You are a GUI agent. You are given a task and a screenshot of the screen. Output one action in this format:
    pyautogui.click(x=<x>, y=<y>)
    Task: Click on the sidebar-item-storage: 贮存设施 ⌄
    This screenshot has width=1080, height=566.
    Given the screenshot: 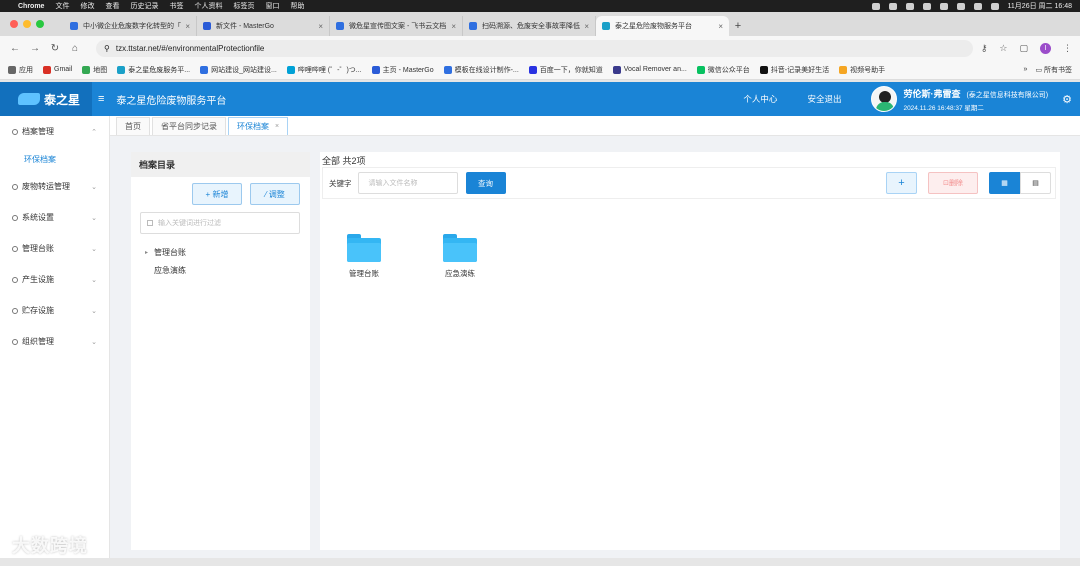 What is the action you would take?
    pyautogui.click(x=54, y=310)
    